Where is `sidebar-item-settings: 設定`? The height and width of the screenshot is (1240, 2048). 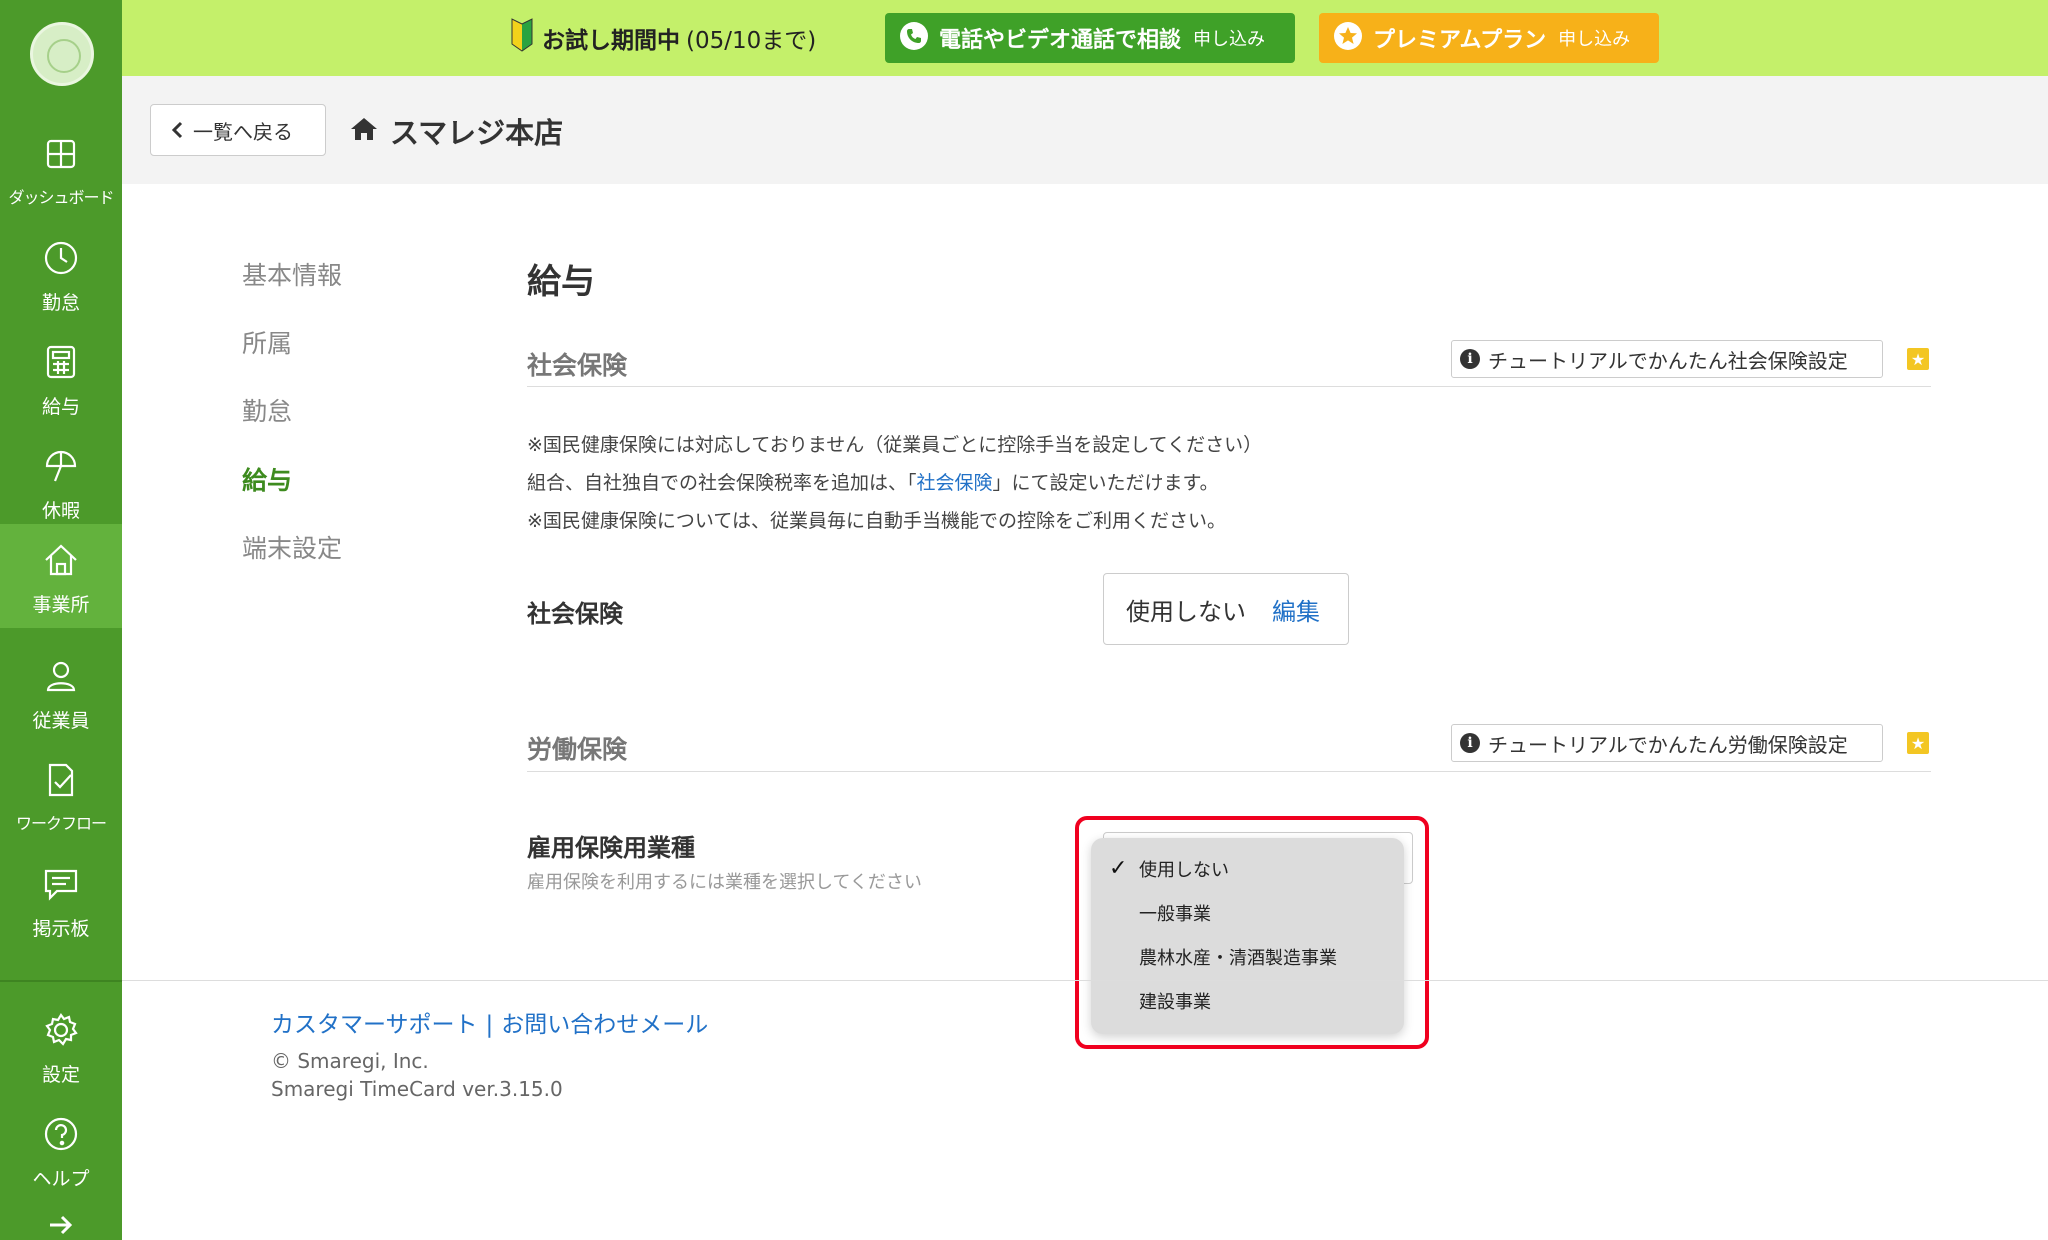
sidebar-item-settings: 設定 is located at coordinates (61, 1046).